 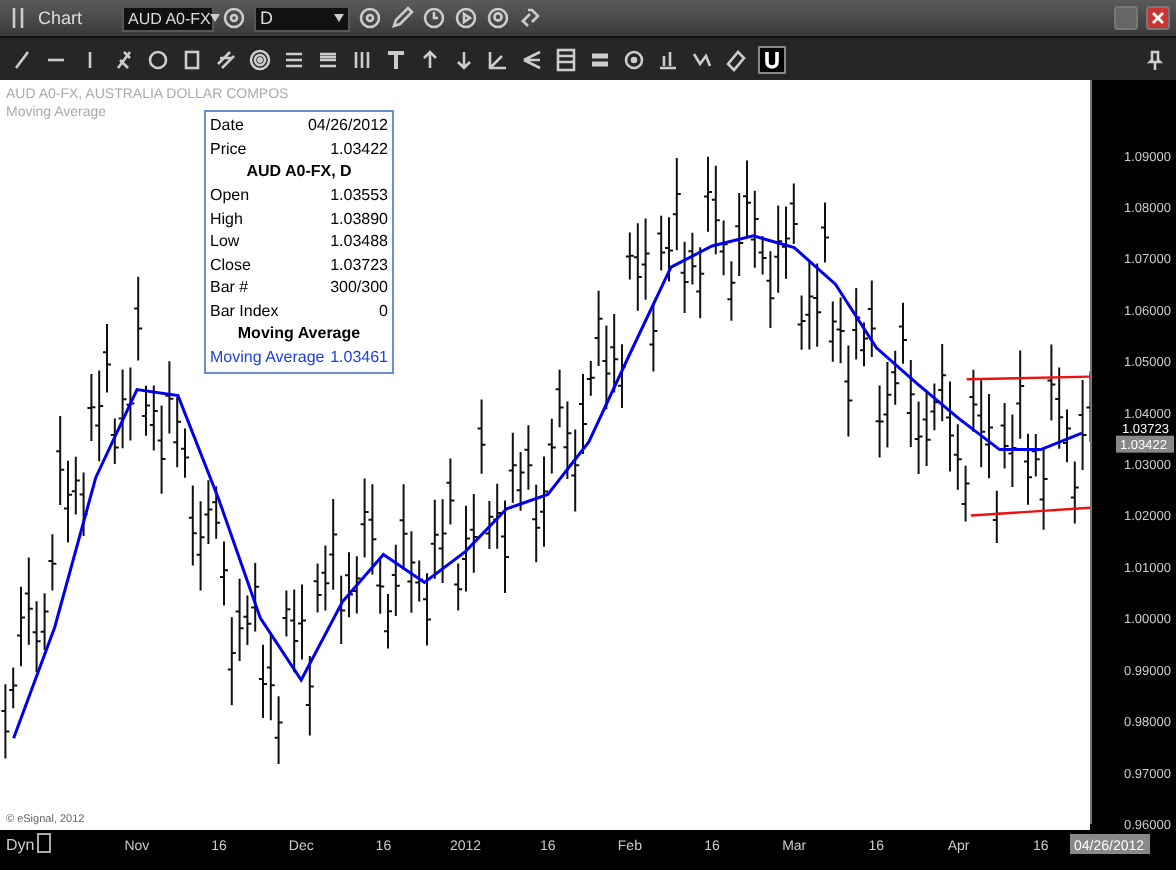 I want to click on data-value: 0, so click(x=383, y=310).